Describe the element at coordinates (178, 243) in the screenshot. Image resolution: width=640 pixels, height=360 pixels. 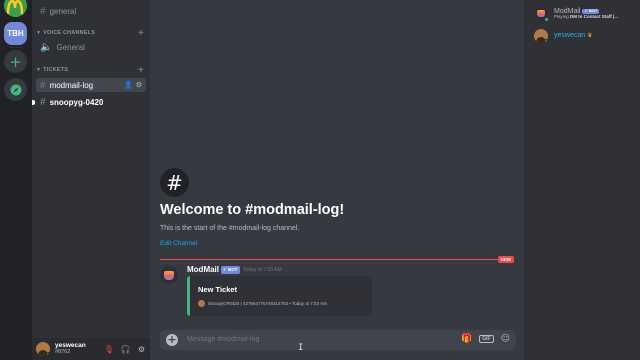
I see `edit-channel-link: Edit Channel` at that location.